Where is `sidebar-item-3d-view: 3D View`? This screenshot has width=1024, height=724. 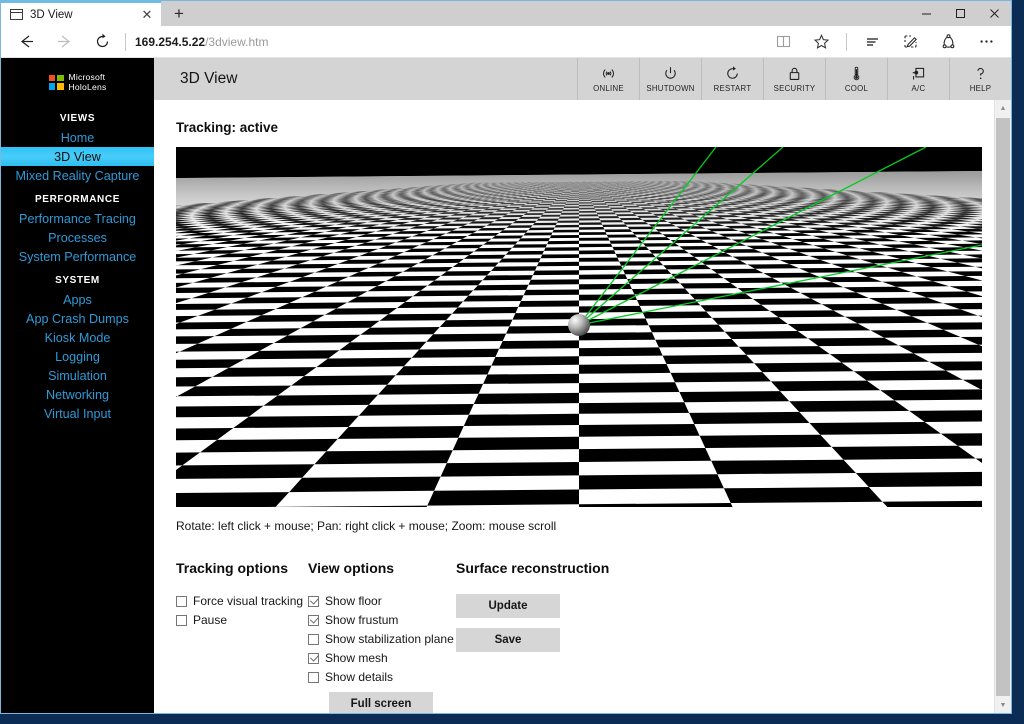
sidebar-item-3d-view: 3D View is located at coordinates (77, 157).